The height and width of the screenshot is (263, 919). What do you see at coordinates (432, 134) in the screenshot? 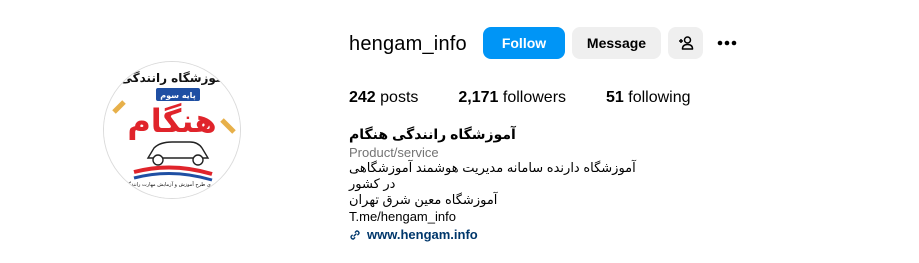
I see `bio-display-name: آموزشگاه رانندگی هنگام` at bounding box center [432, 134].